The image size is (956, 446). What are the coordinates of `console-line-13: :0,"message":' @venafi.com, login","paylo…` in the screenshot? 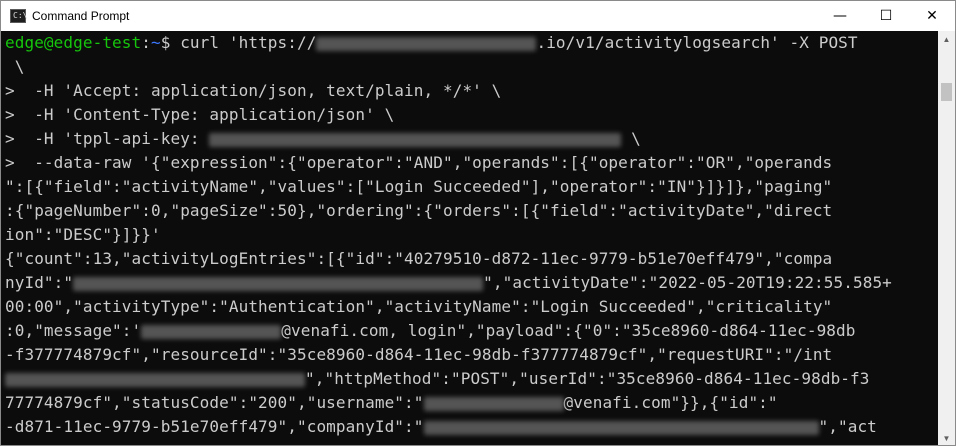 It's located at (469, 331).